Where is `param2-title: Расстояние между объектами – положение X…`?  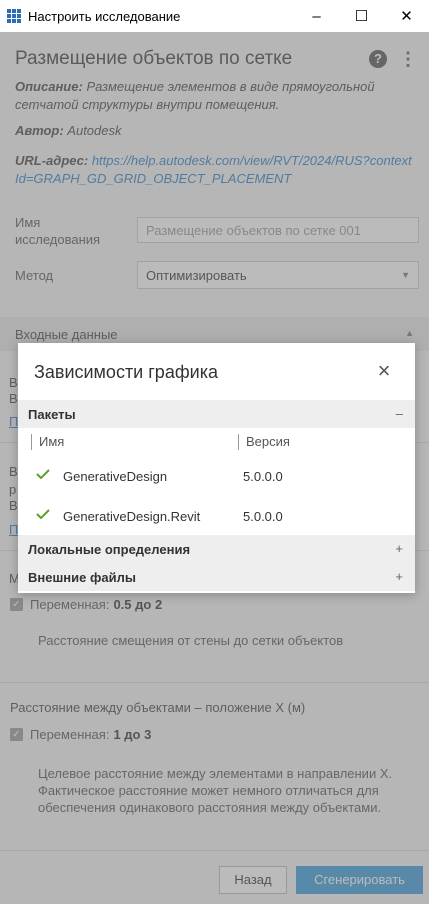
param2-title: Расстояние между объектами – положение X… is located at coordinates (158, 707).